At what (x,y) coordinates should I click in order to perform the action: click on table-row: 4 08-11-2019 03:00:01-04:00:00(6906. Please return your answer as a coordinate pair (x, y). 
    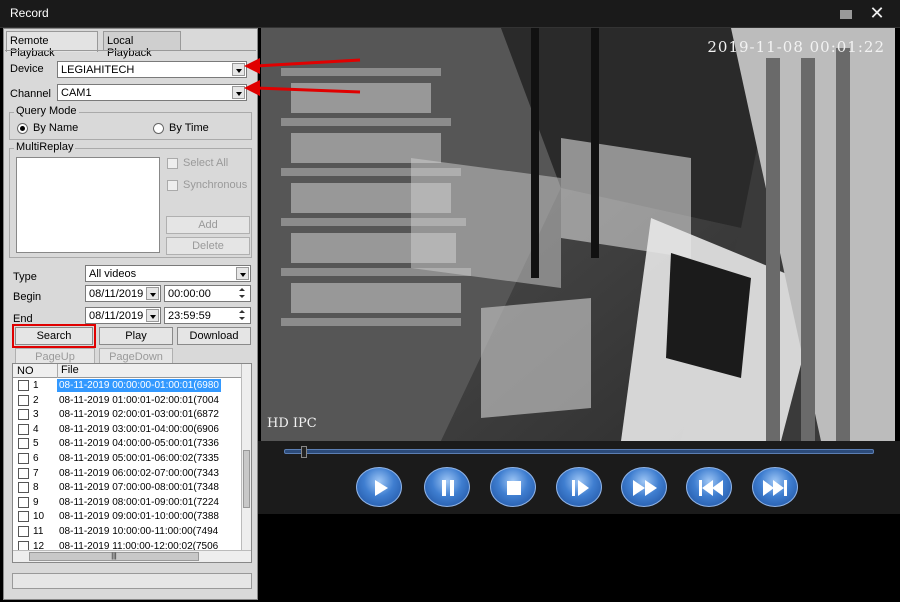
    Looking at the image, I should click on (128, 430).